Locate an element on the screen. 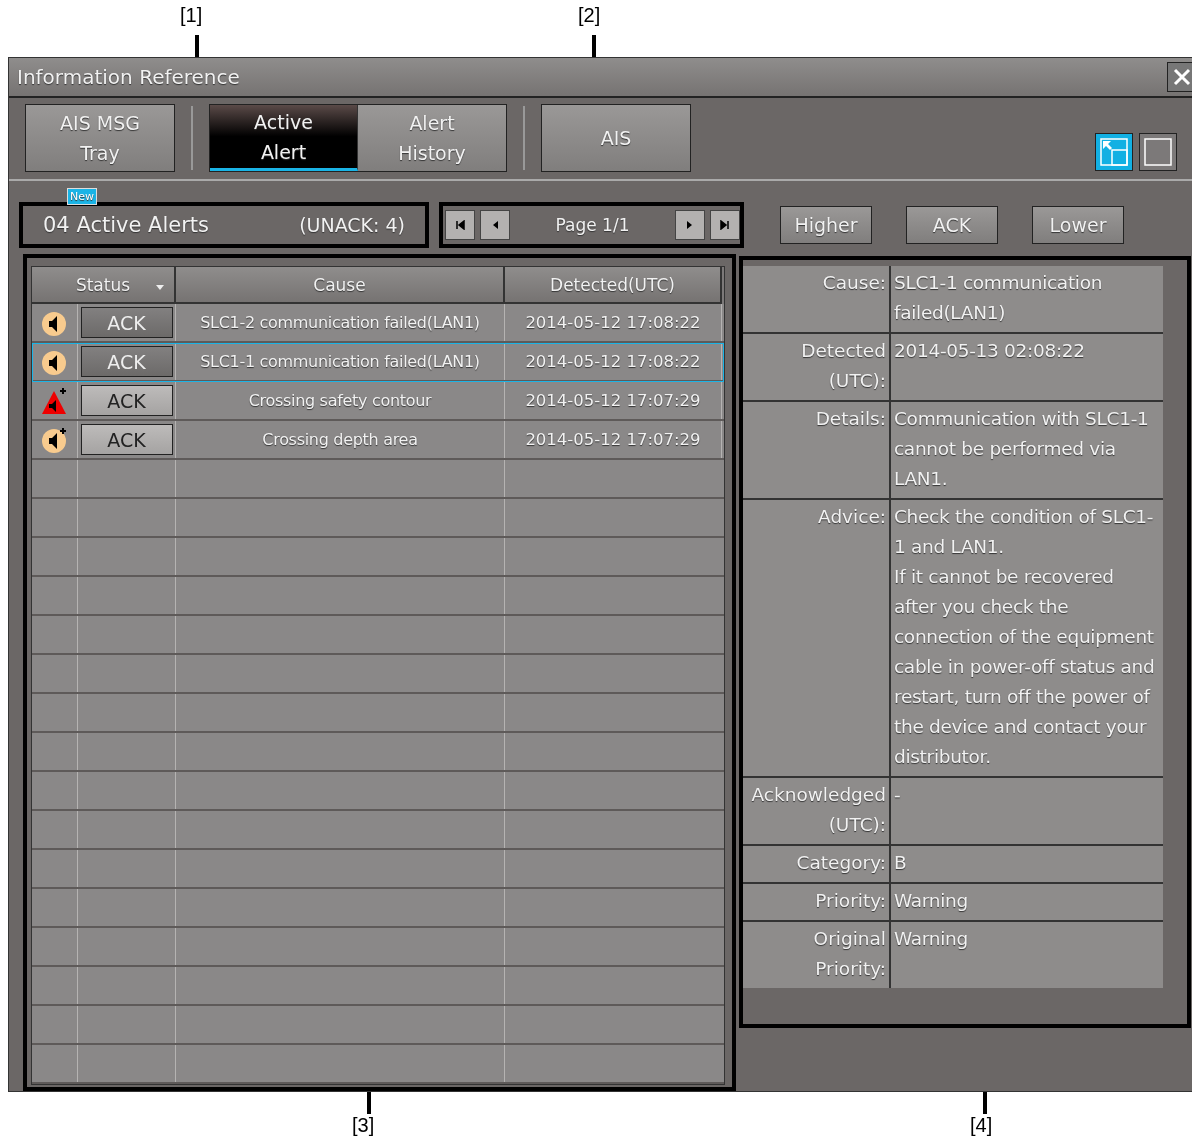  detail-label: Details: is located at coordinates (816, 450).